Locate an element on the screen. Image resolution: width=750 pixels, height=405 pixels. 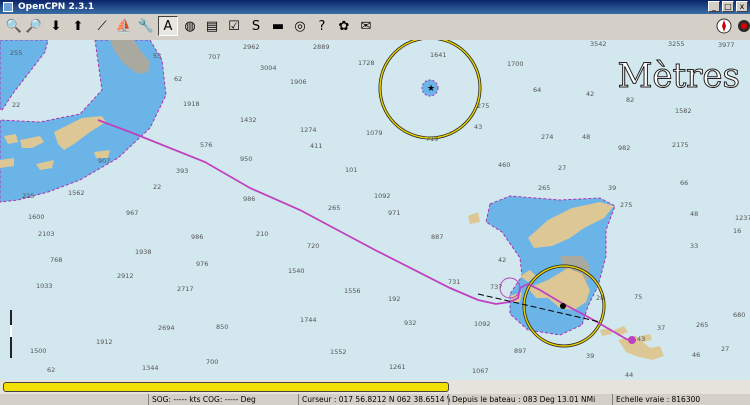
track-icon: S is located at coordinates (256, 26).